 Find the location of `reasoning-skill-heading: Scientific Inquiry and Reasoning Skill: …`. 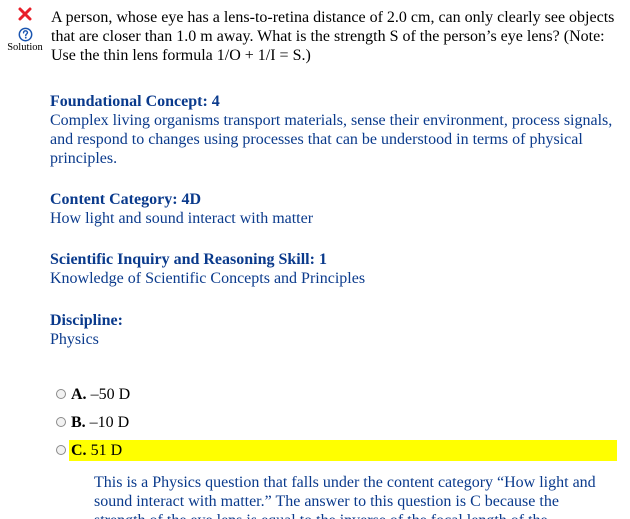

reasoning-skill-heading: Scientific Inquiry and Reasoning Skill: … is located at coordinates (188, 259).